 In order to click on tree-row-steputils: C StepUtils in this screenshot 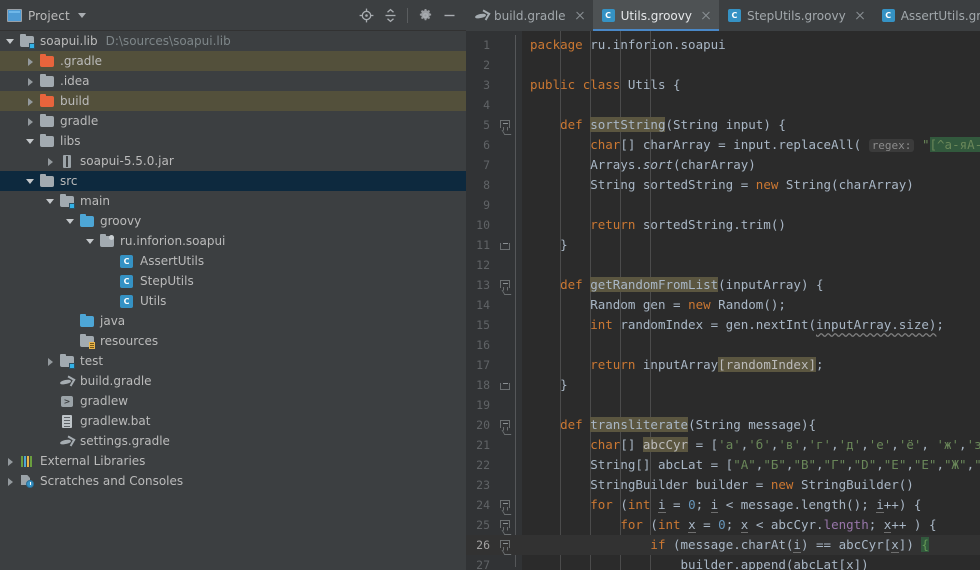, I will do `click(233, 281)`.